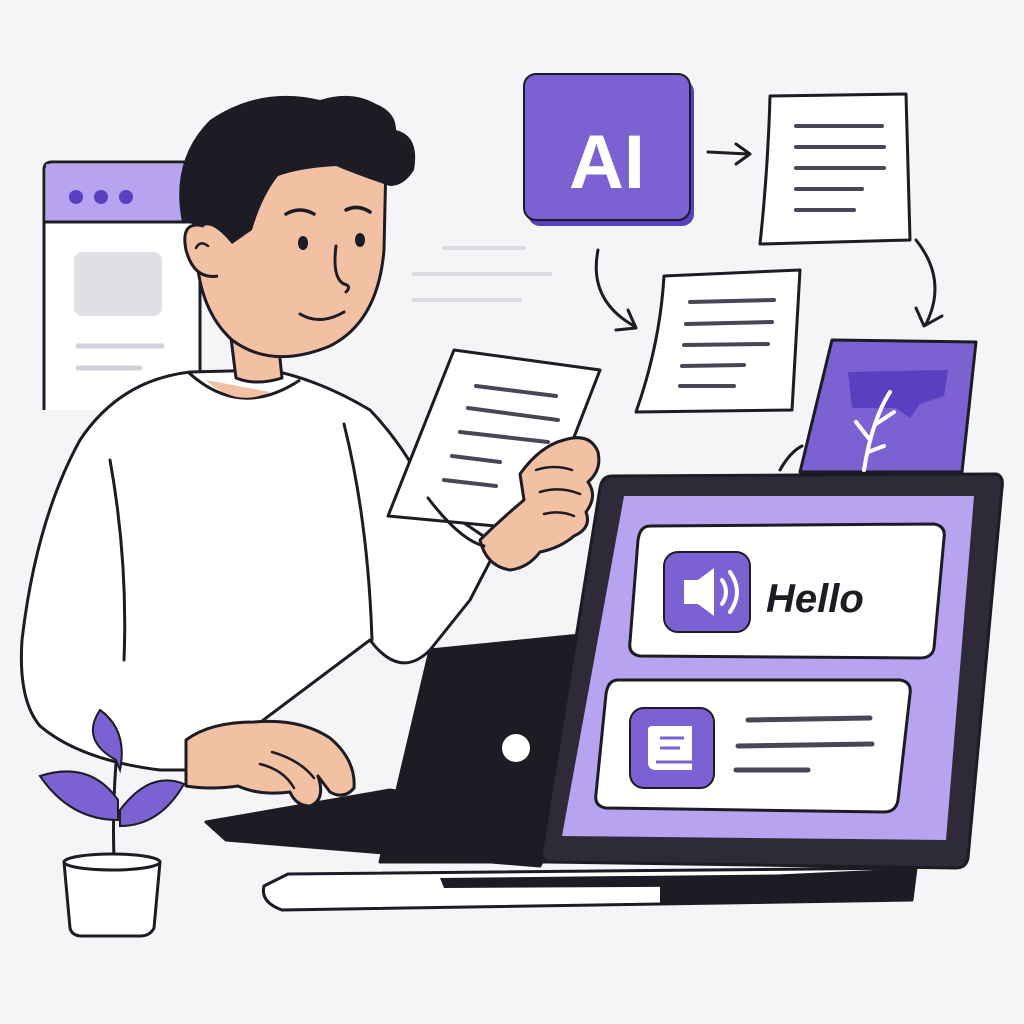 This screenshot has height=1024, width=1024. Describe the element at coordinates (607, 162) in the screenshot. I see `ai-label: AI` at that location.